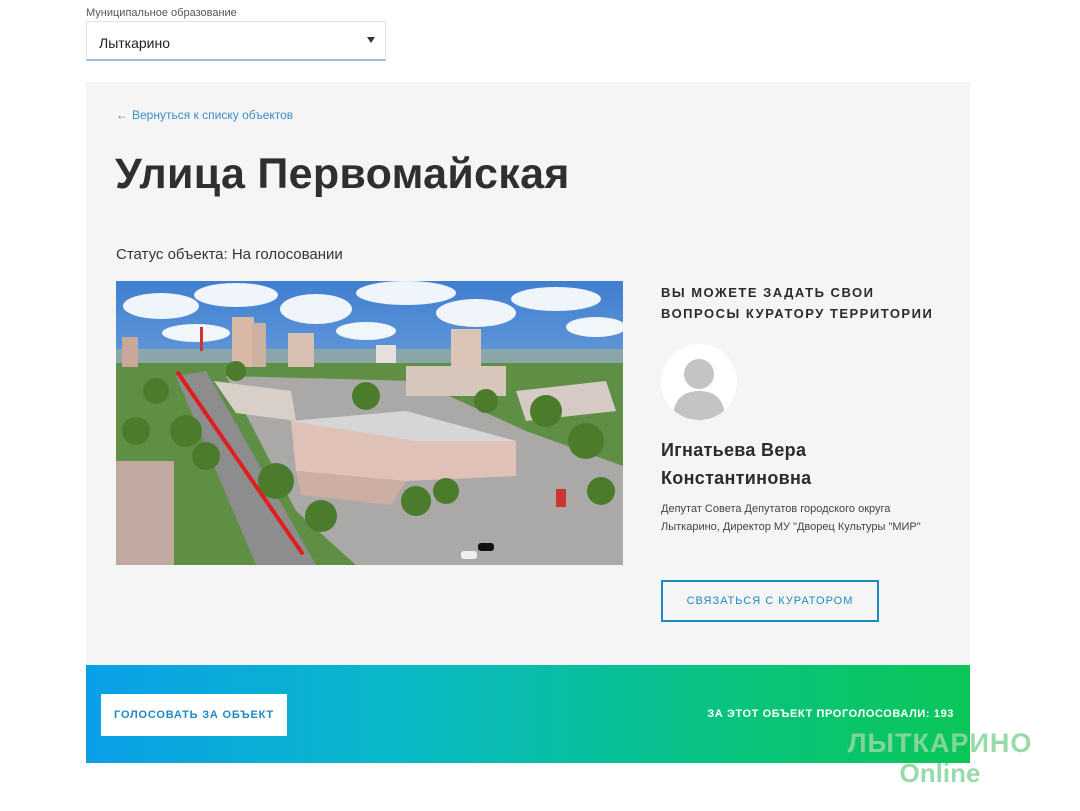  I want to click on vote-for-object-button: ГОЛОСОВАТЬ ЗА ОБЪЕКТ, so click(194, 715).